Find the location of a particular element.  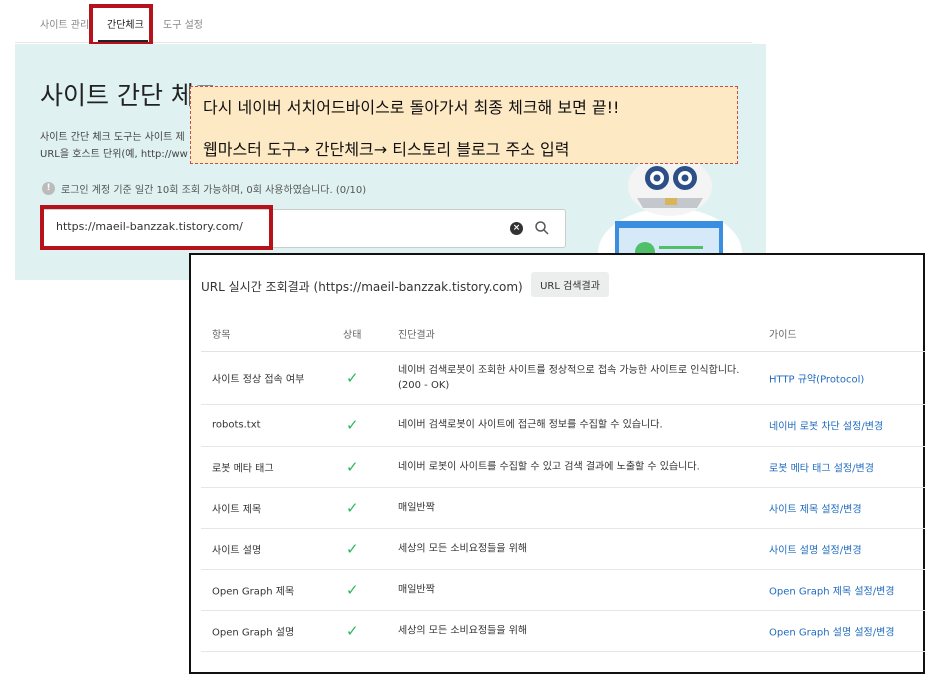

row-guide-link: 로봇 메타 태그 설정/변경 is located at coordinates (821, 466).